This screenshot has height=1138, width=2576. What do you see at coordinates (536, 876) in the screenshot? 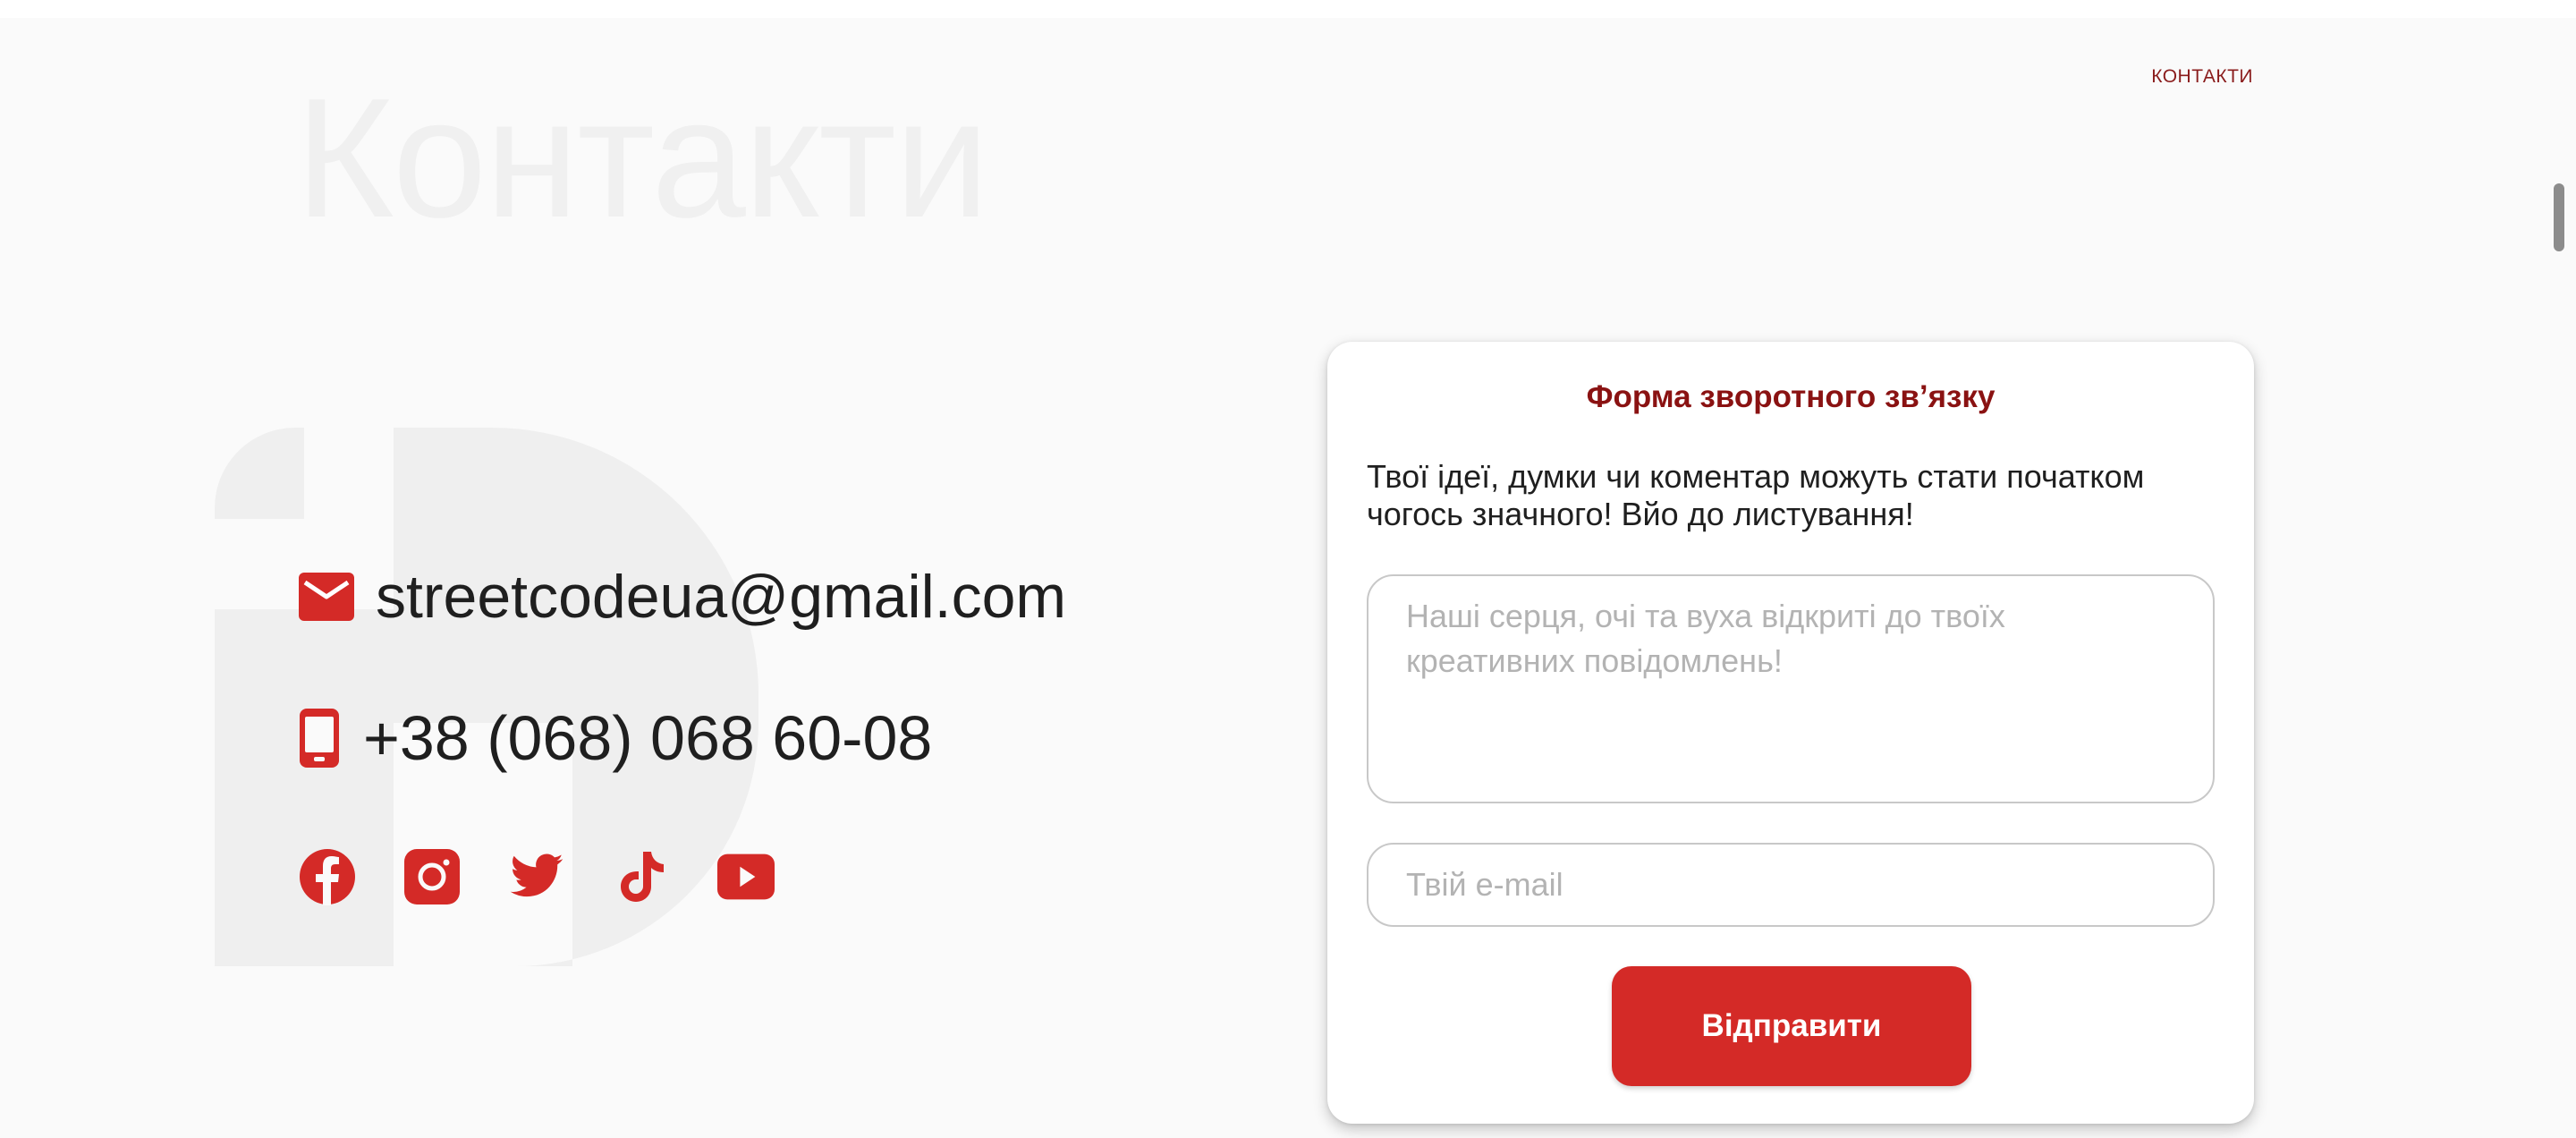
I see `twitter-icon` at bounding box center [536, 876].